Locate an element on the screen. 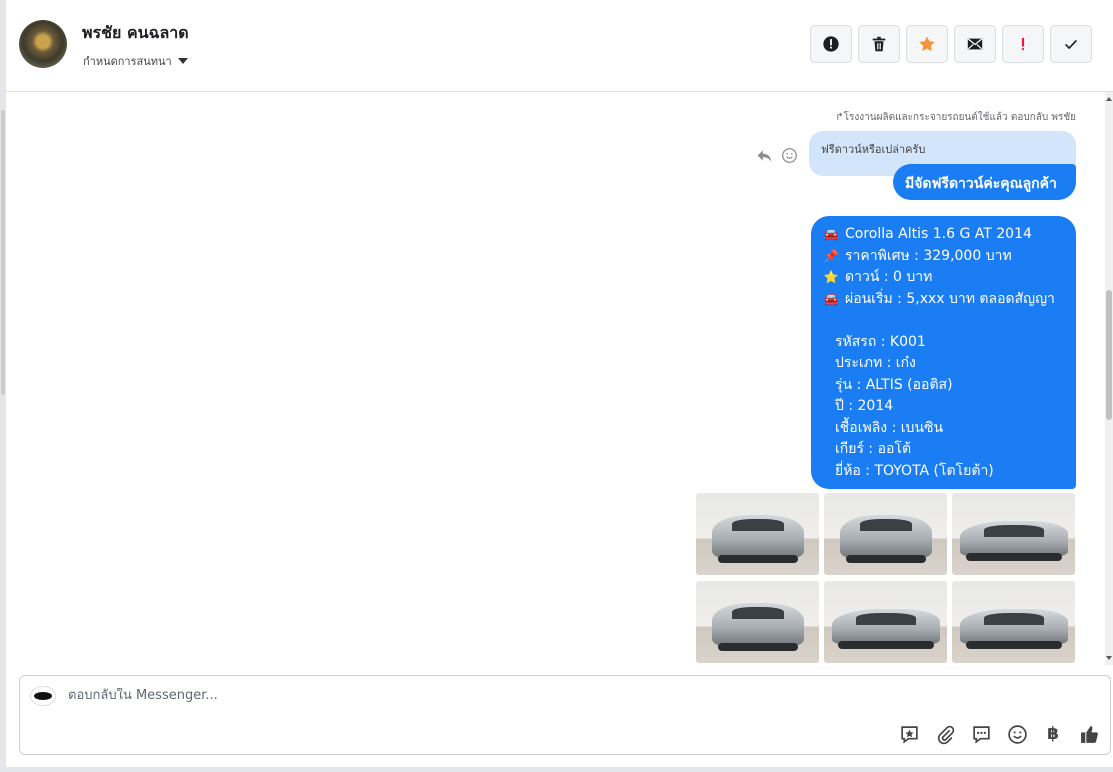 This screenshot has height=772, width=1113. page-avatar is located at coordinates (43, 696).